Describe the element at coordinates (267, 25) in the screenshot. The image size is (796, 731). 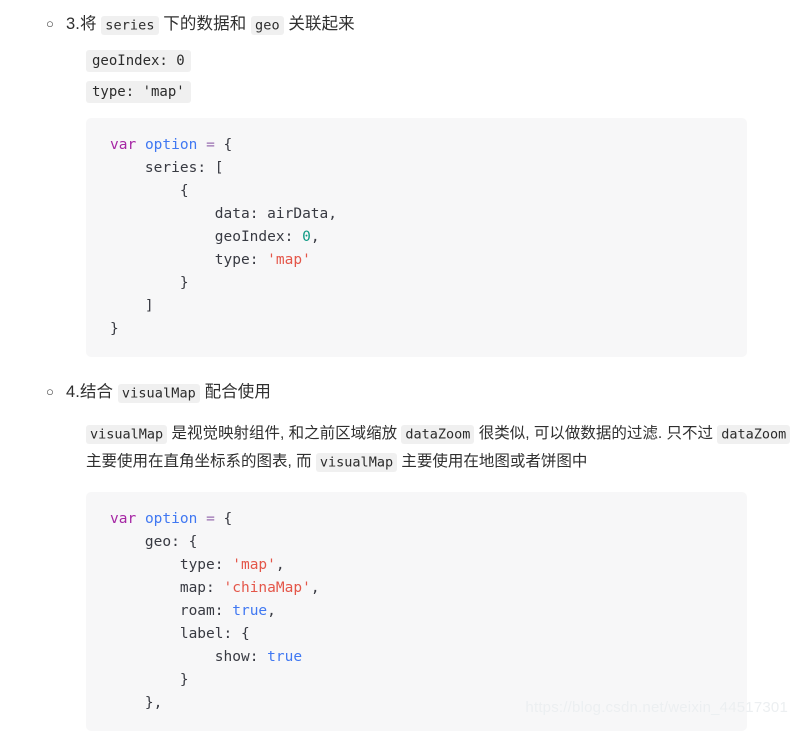
I see `inline-code-chip: geo` at that location.